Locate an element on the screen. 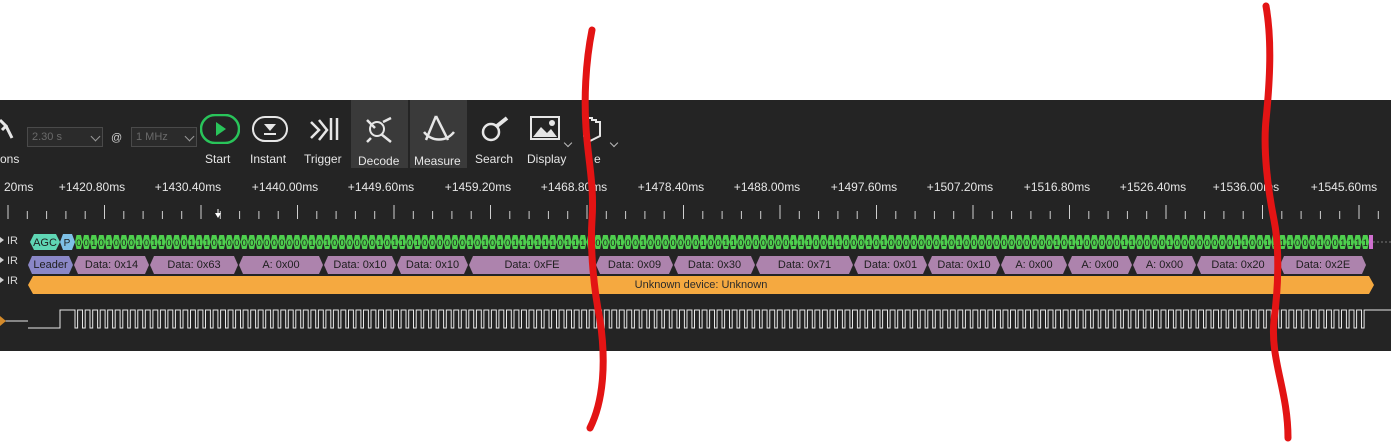  play-icon is located at coordinates (220, 129).